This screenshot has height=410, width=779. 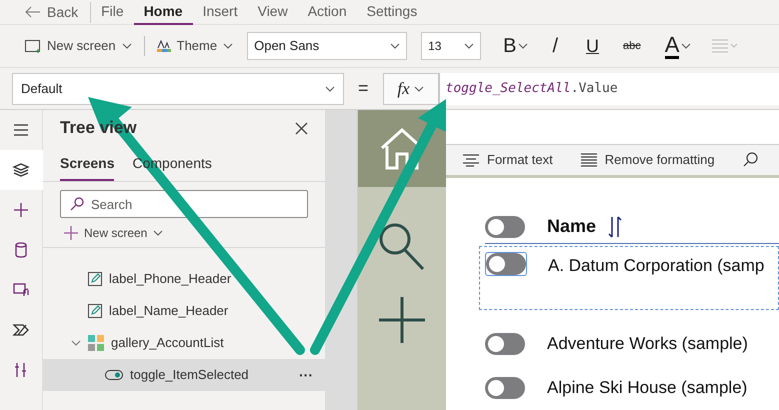 What do you see at coordinates (410, 88) in the screenshot?
I see `fx-button: fx` at bounding box center [410, 88].